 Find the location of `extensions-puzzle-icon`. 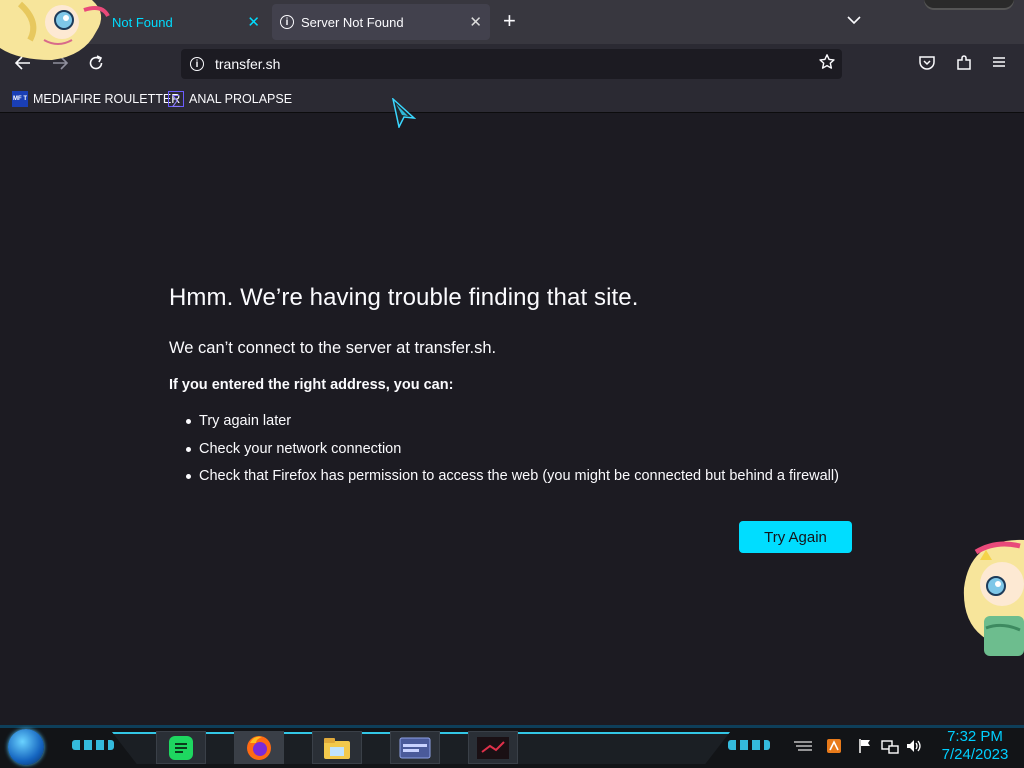

extensions-puzzle-icon is located at coordinates (964, 65).